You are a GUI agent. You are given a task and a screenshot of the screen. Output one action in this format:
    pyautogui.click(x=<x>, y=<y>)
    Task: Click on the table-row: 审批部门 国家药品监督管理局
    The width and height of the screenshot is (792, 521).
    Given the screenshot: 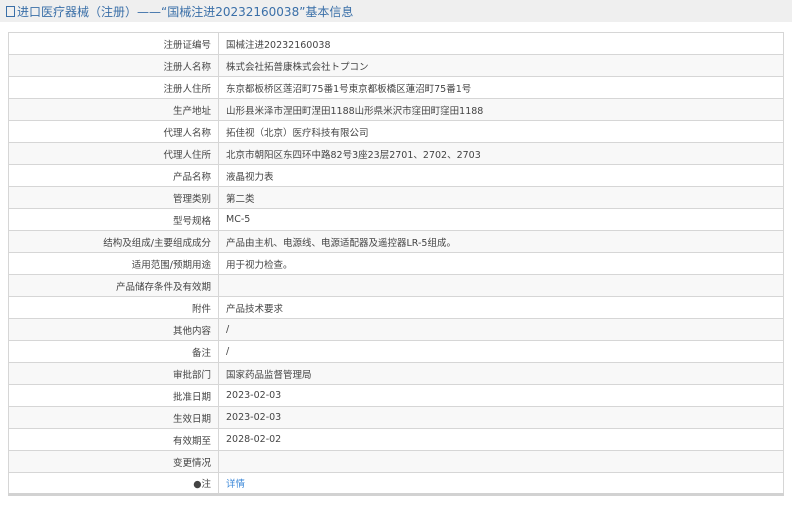 What is the action you would take?
    pyautogui.click(x=396, y=373)
    